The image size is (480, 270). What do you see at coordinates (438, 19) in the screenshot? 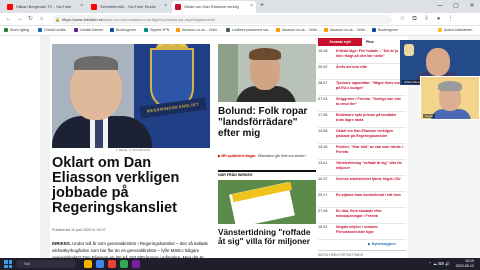
I see `profile-icon: ●` at bounding box center [438, 19].